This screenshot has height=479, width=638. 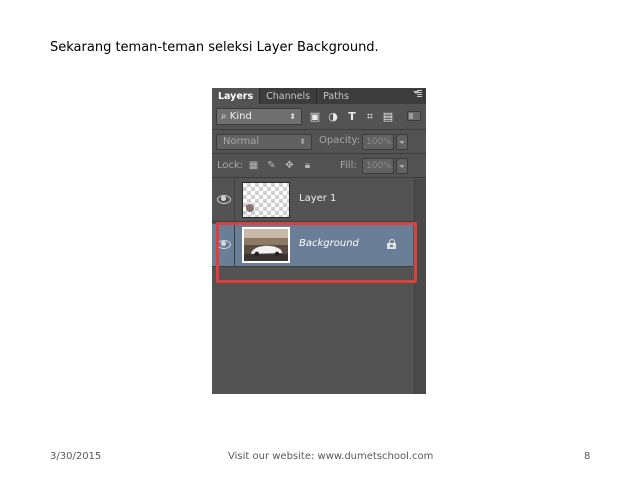 What do you see at coordinates (307, 165) in the screenshot?
I see `lock-all-icon: 🔒︎` at bounding box center [307, 165].